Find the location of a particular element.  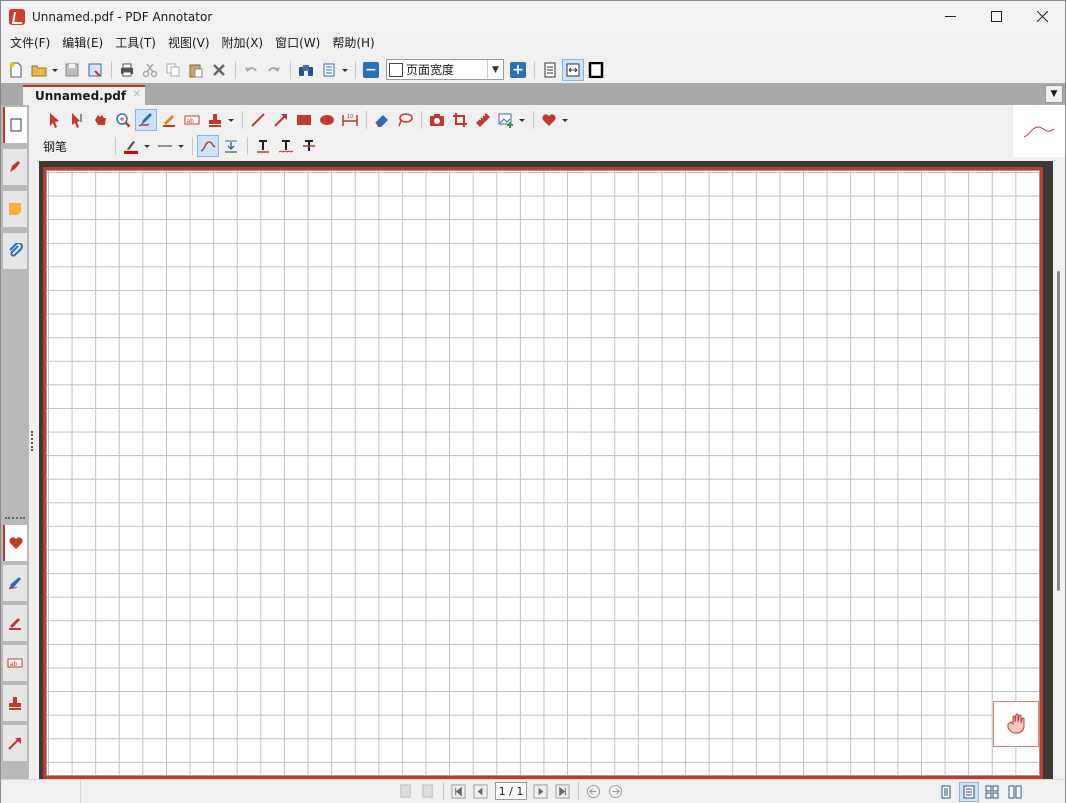

menu-view: 视图(V) is located at coordinates (189, 43).